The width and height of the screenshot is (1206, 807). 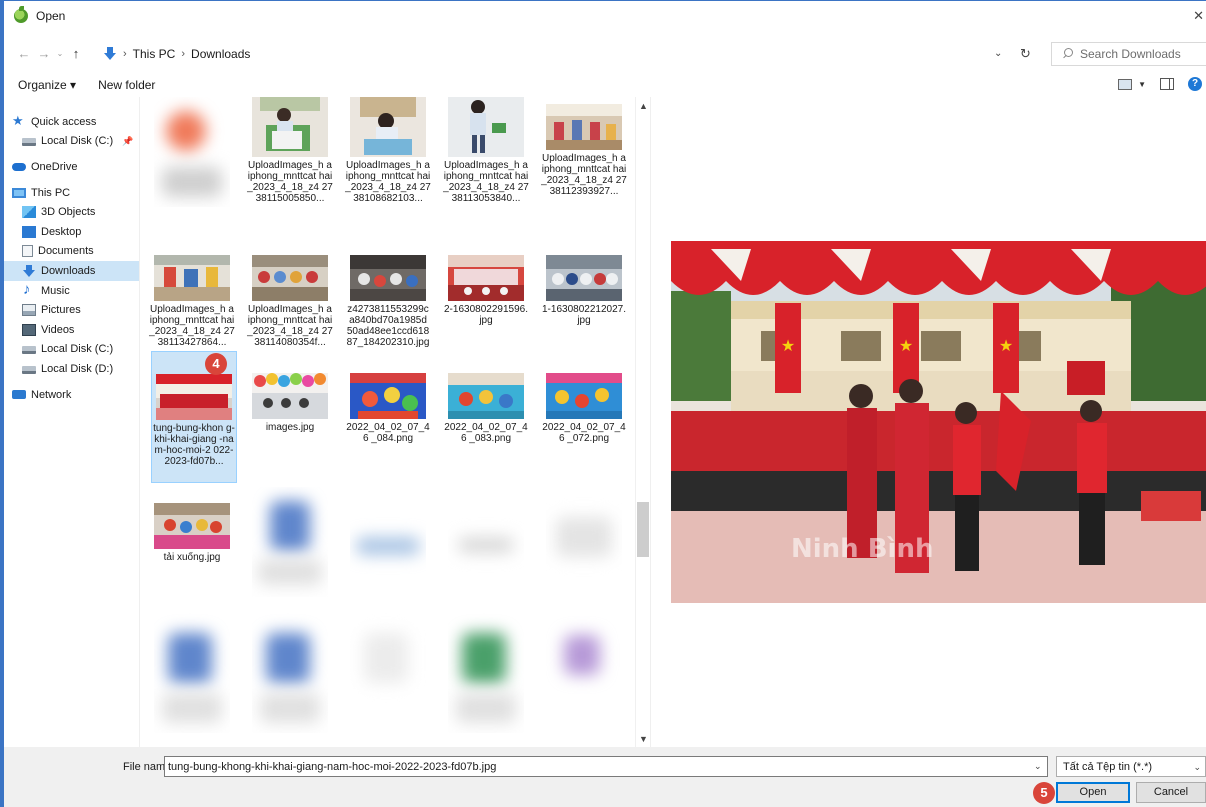 What do you see at coordinates (1143, 54) in the screenshot?
I see `search-input` at bounding box center [1143, 54].